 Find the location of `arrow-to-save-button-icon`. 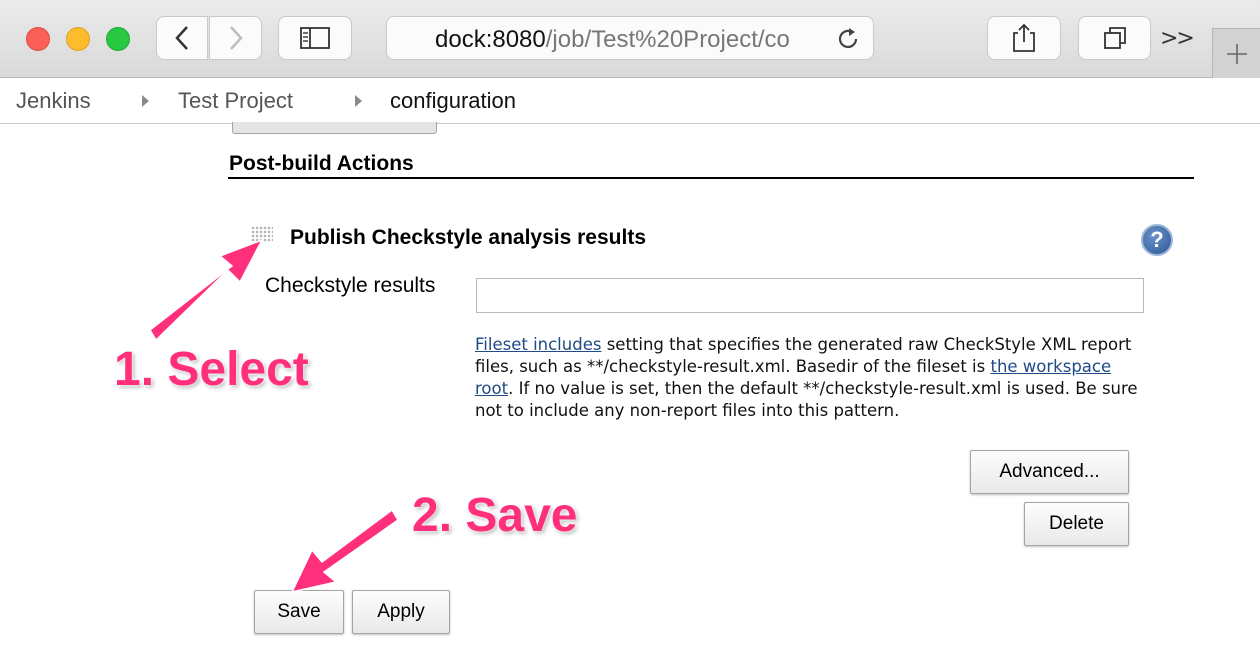

arrow-to-save-button-icon is located at coordinates (345, 551).